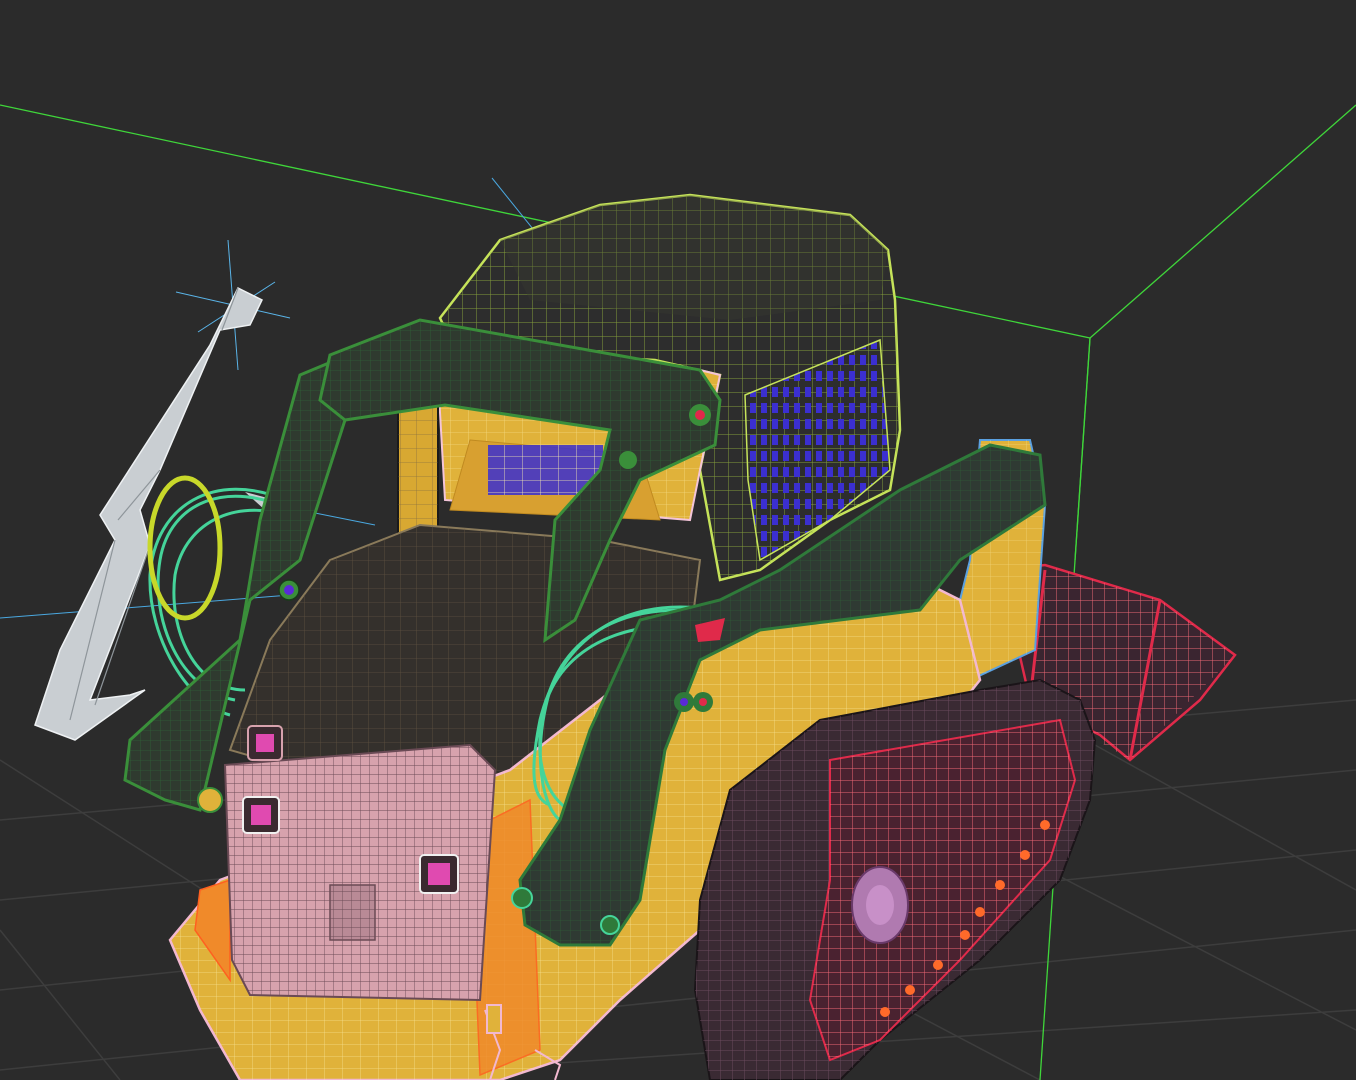  I want to click on rear-light-left-top, so click(265, 743).